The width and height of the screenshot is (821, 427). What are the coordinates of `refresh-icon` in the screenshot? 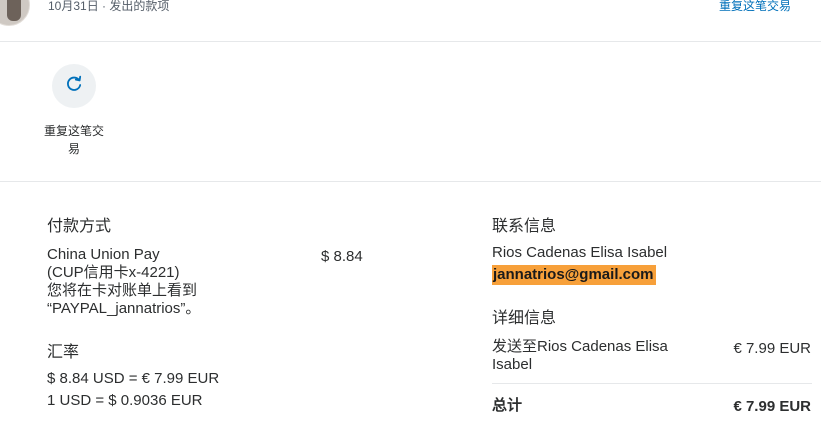 It's located at (74, 86).